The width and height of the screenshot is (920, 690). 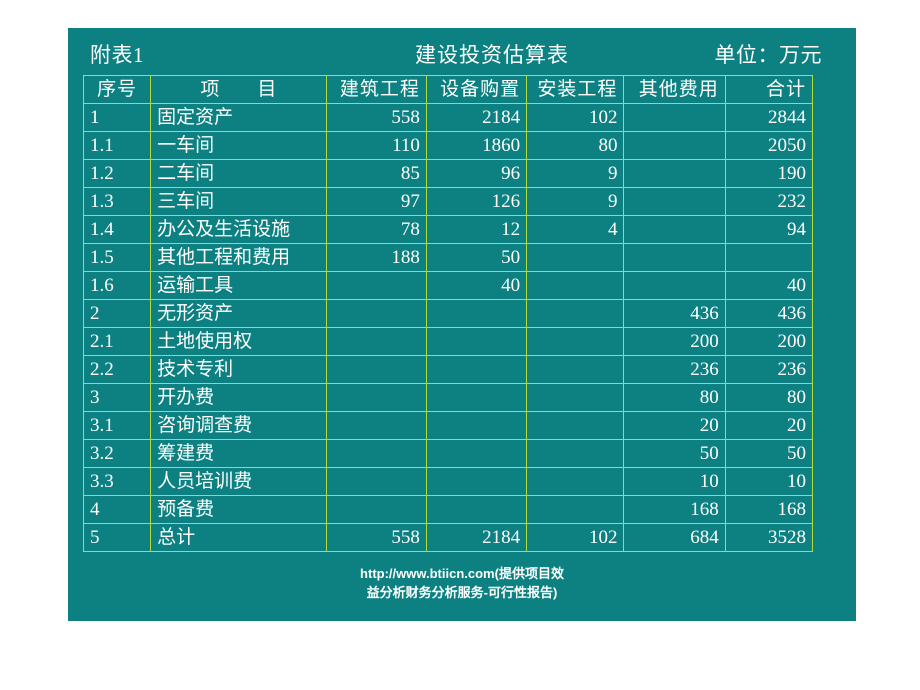 I want to click on table-header-row: 序号 项 目 建筑工程 设备购置 安装工程 其他费用 合计, so click(x=448, y=89).